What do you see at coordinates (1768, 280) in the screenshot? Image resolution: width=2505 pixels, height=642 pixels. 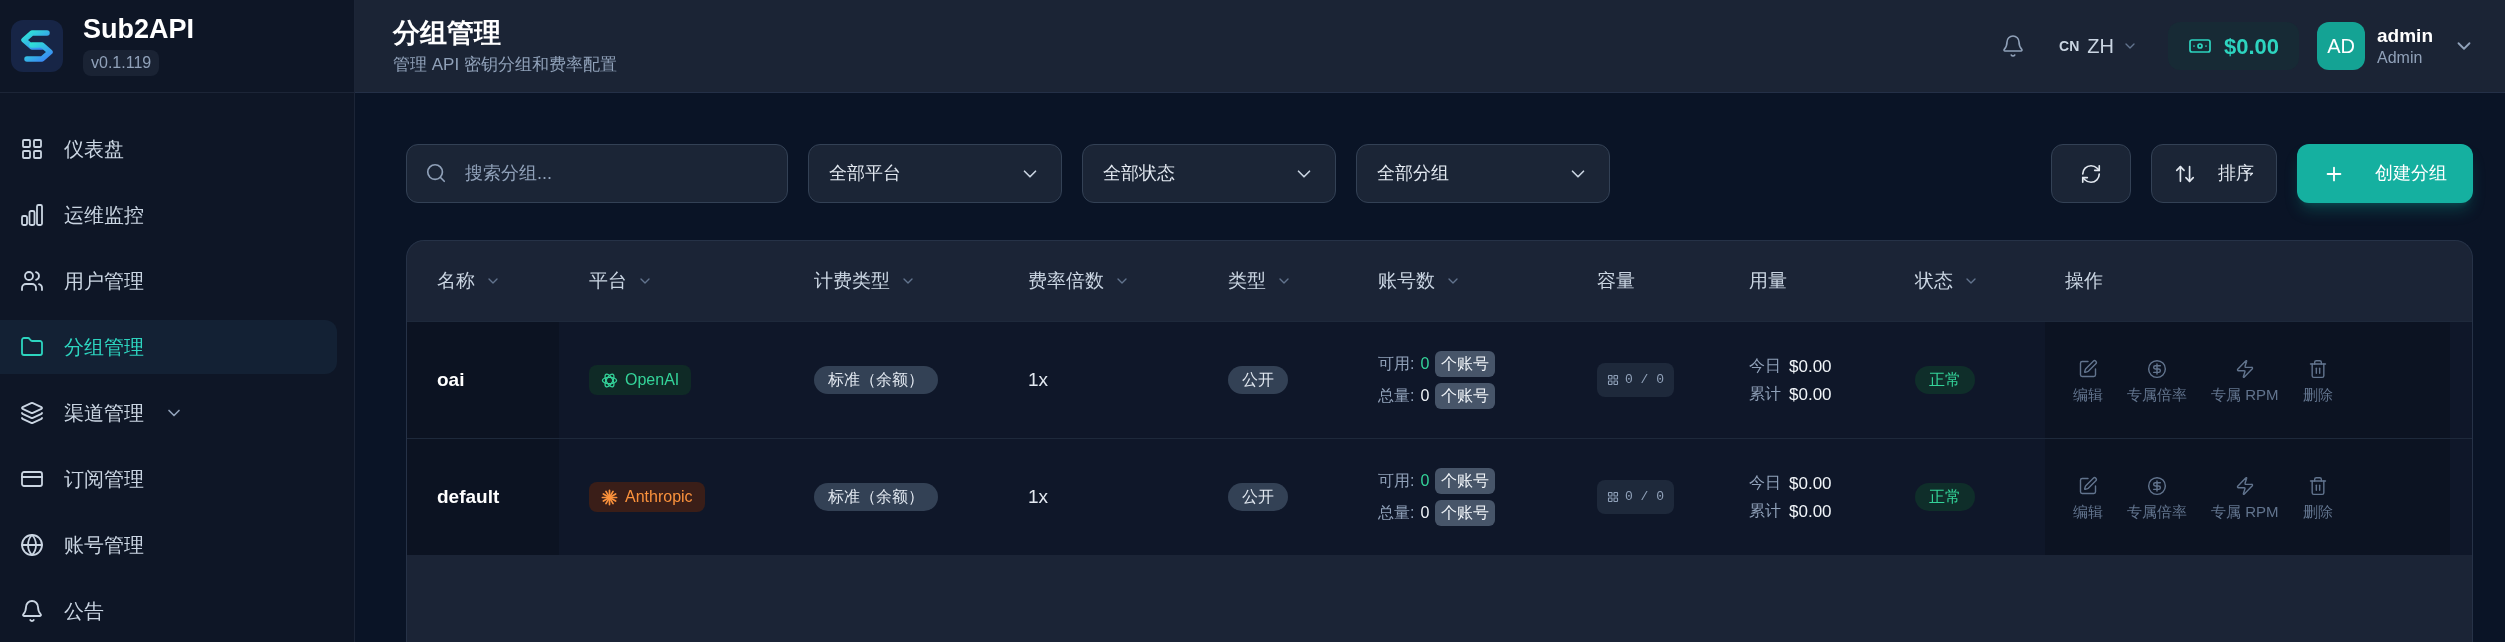 I see `column-header: 用量` at bounding box center [1768, 280].